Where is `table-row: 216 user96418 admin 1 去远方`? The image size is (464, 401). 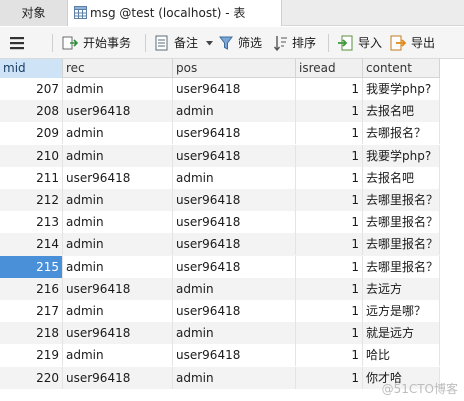 table-row: 216 user96418 admin 1 去远方 is located at coordinates (220, 288).